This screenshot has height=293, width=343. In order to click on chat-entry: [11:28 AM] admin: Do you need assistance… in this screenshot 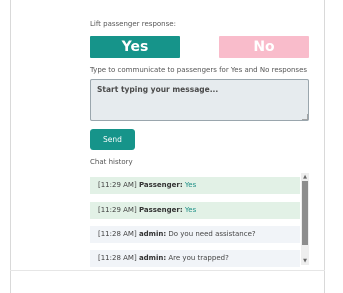, I will do `click(195, 234)`.